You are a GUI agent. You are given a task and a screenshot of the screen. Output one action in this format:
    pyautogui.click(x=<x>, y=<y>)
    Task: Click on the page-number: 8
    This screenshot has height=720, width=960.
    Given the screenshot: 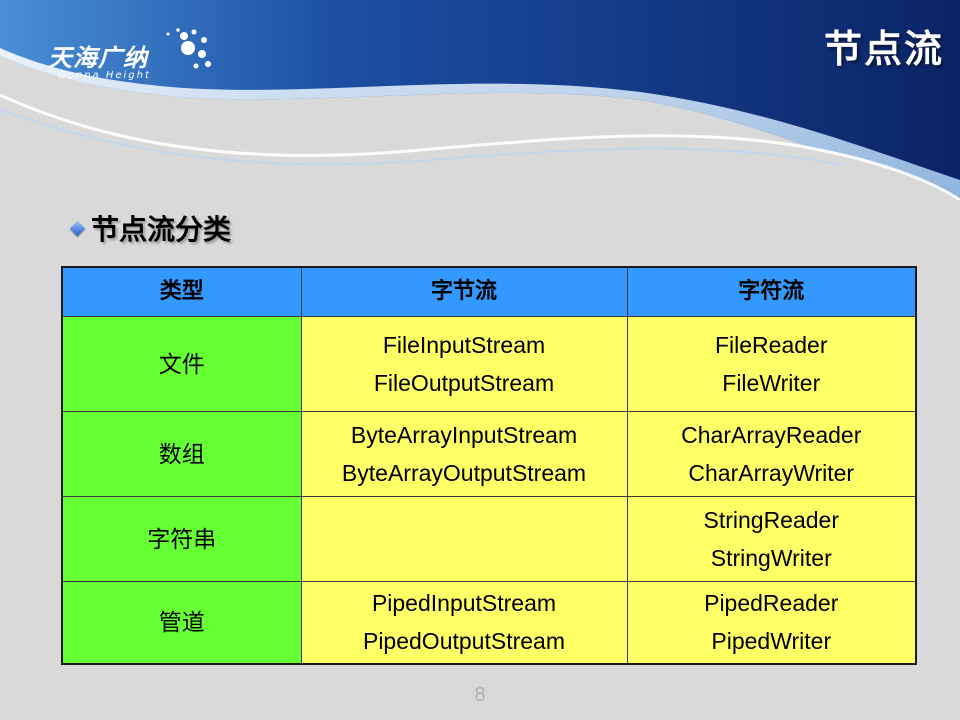 What is the action you would take?
    pyautogui.click(x=480, y=695)
    